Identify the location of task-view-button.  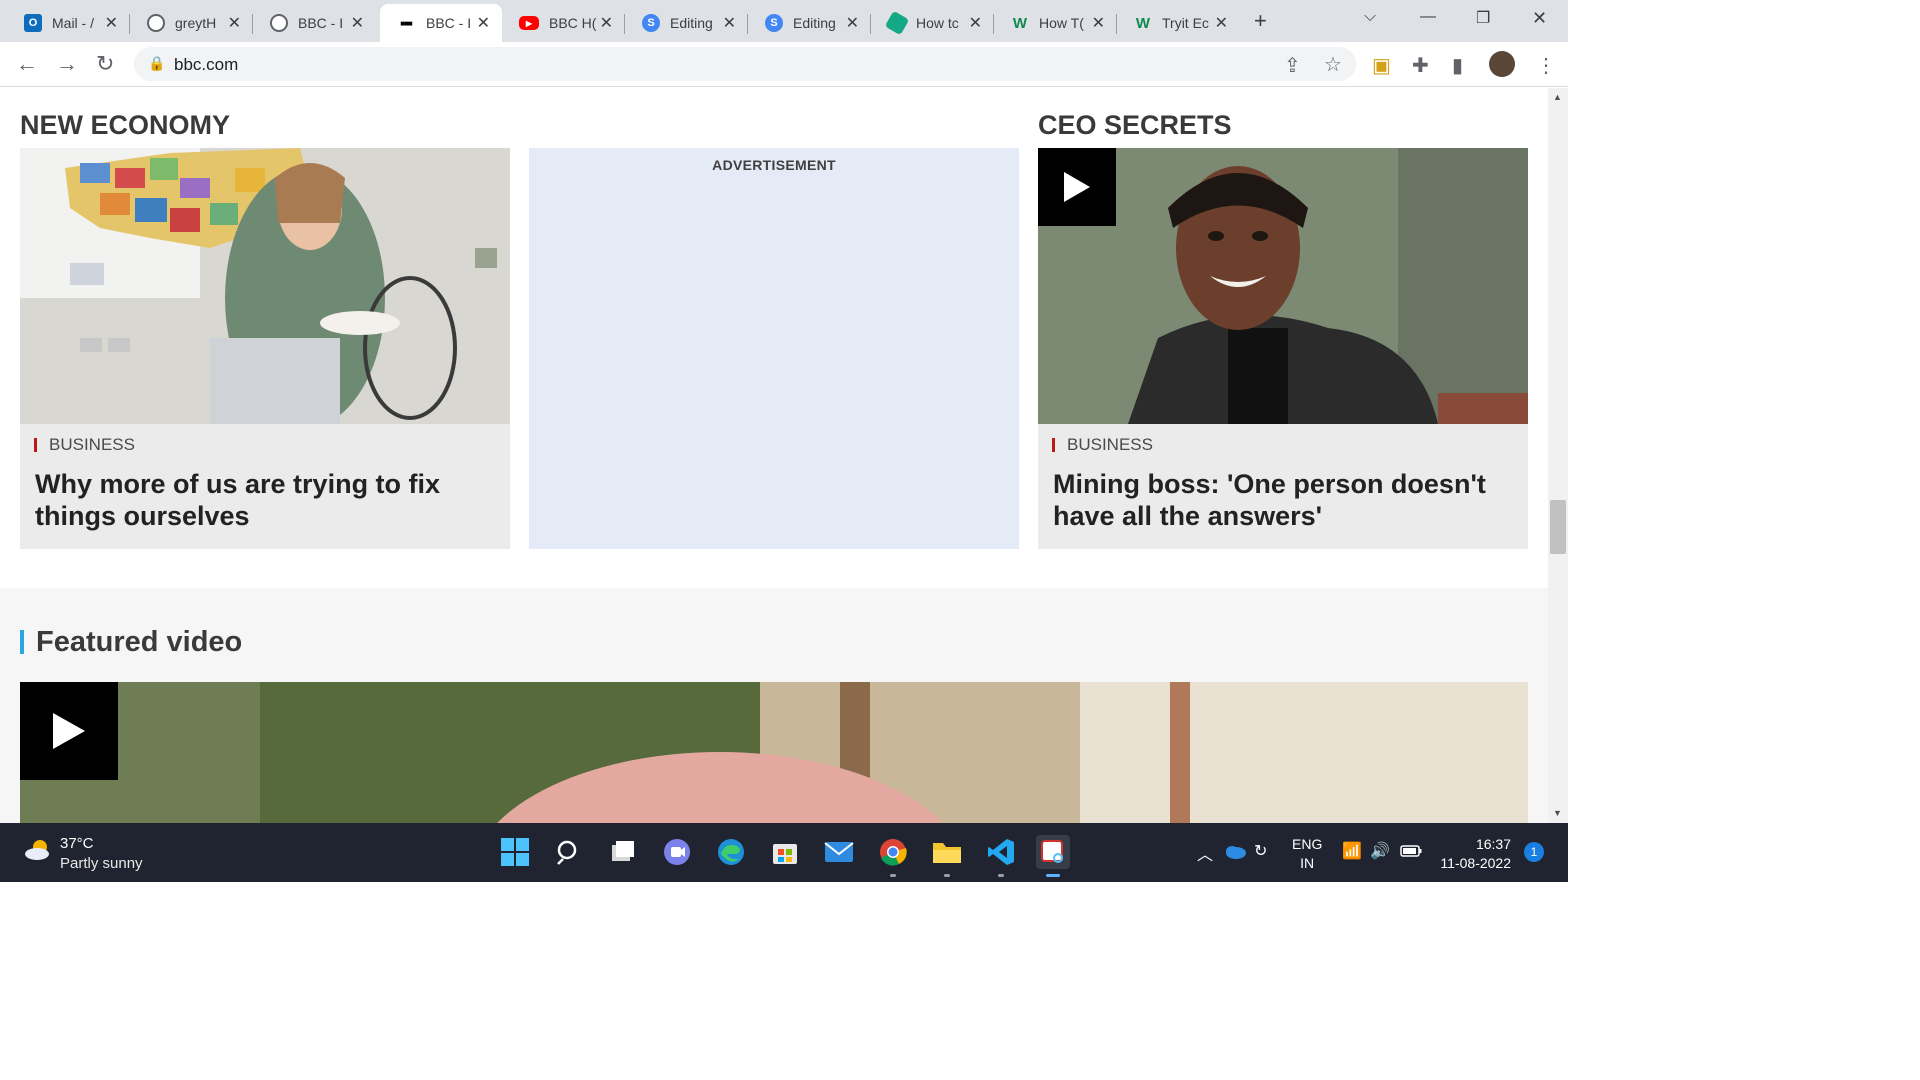
(623, 852).